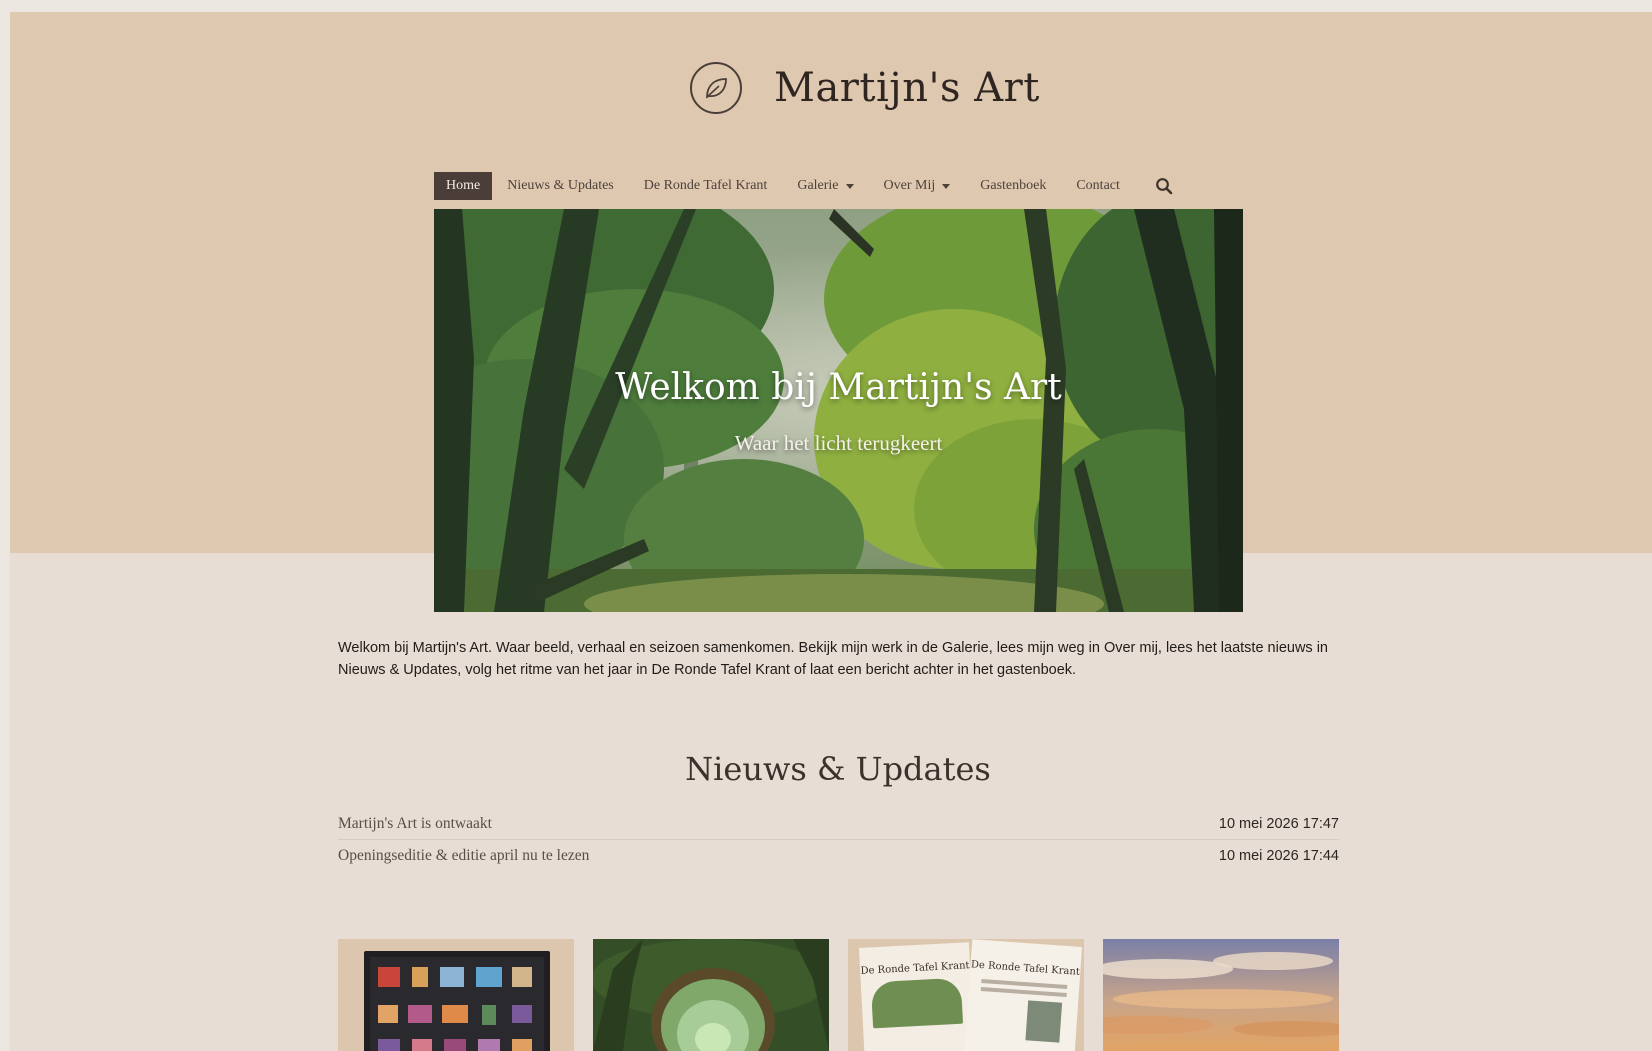 The width and height of the screenshot is (1652, 1051). I want to click on thumbnail-over-mij, so click(711, 995).